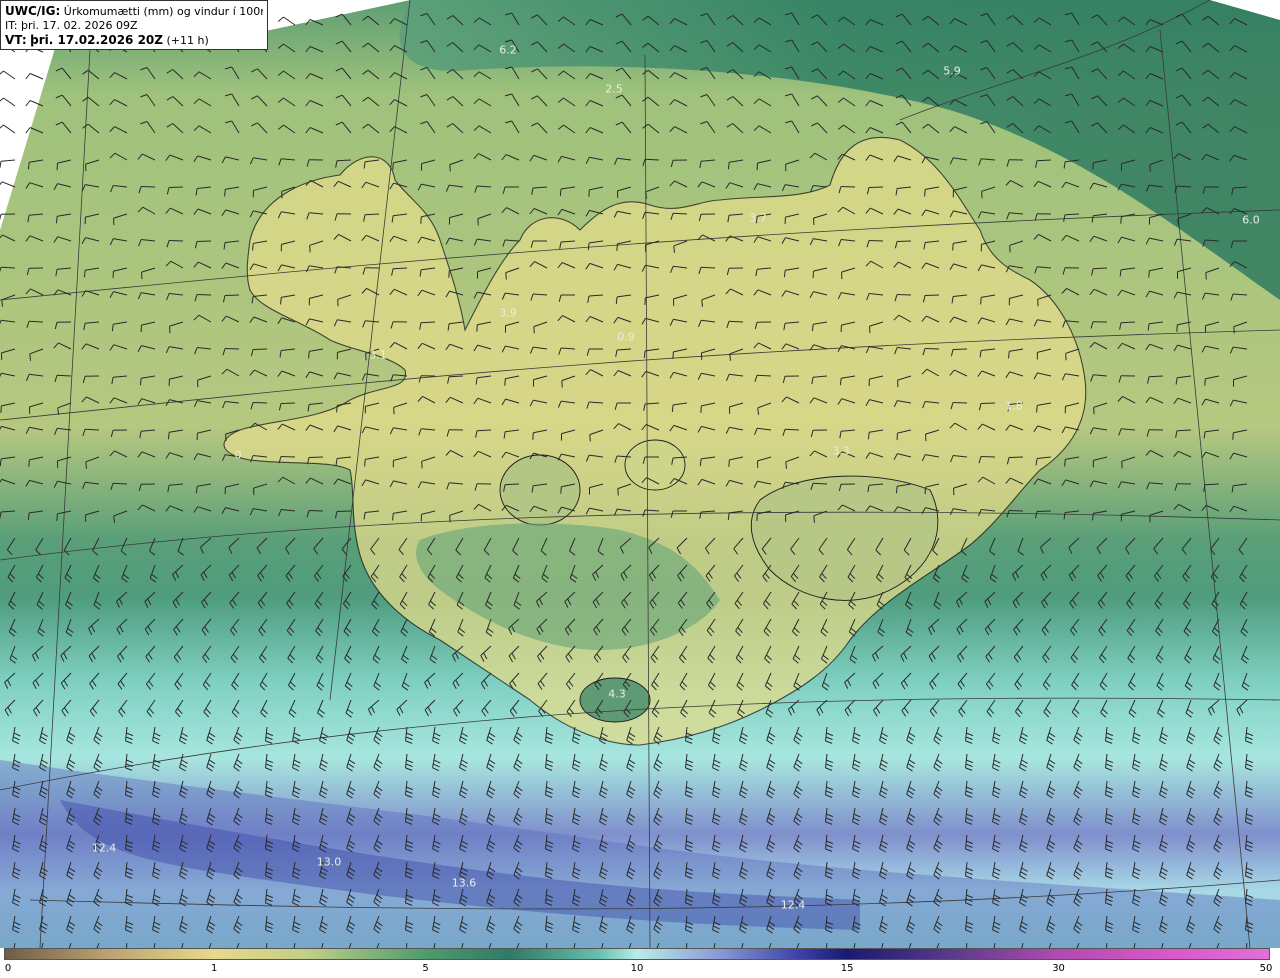 The height and width of the screenshot is (978, 1280). I want to click on precip-value-label: 0, so click(238, 455).